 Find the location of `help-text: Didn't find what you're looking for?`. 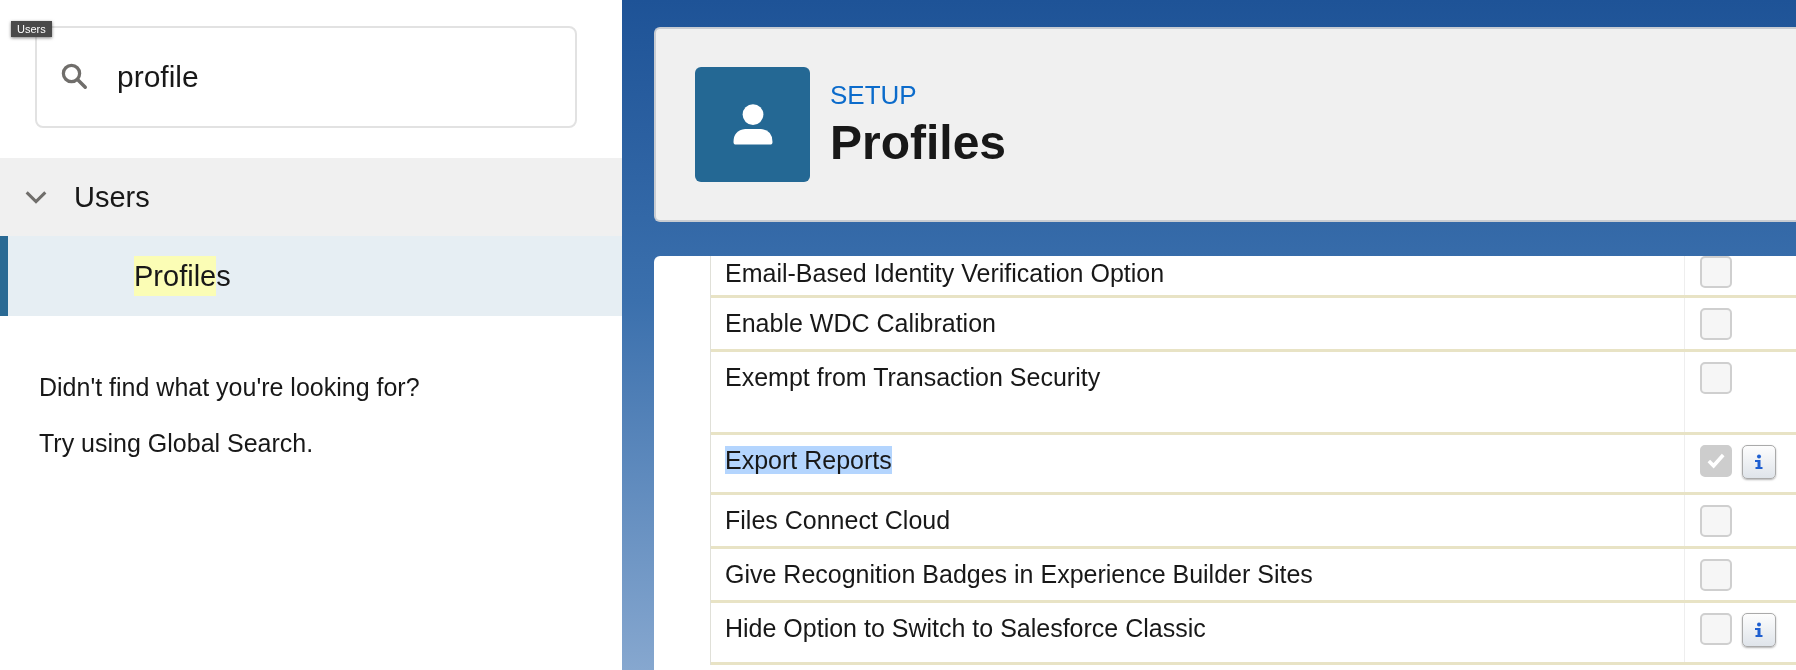

help-text: Didn't find what you're looking for? is located at coordinates (230, 387).